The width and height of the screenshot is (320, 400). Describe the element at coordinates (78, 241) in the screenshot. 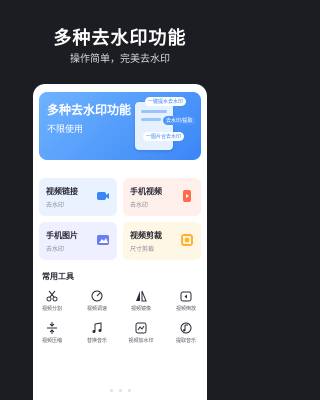

I see `feature-card-phone-image: 手机图片 去水印` at that location.